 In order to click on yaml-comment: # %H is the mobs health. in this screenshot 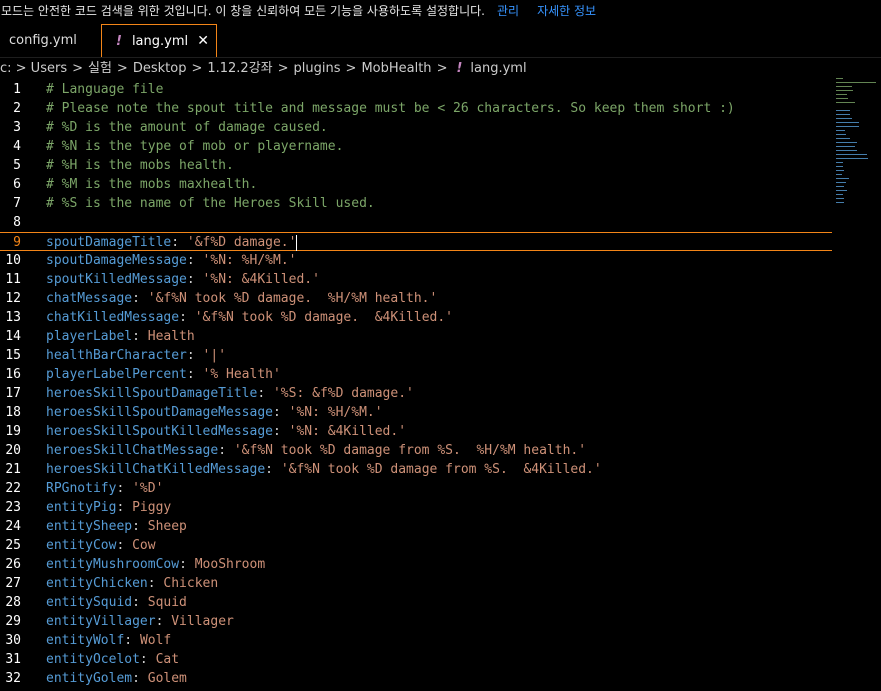, I will do `click(140, 165)`.